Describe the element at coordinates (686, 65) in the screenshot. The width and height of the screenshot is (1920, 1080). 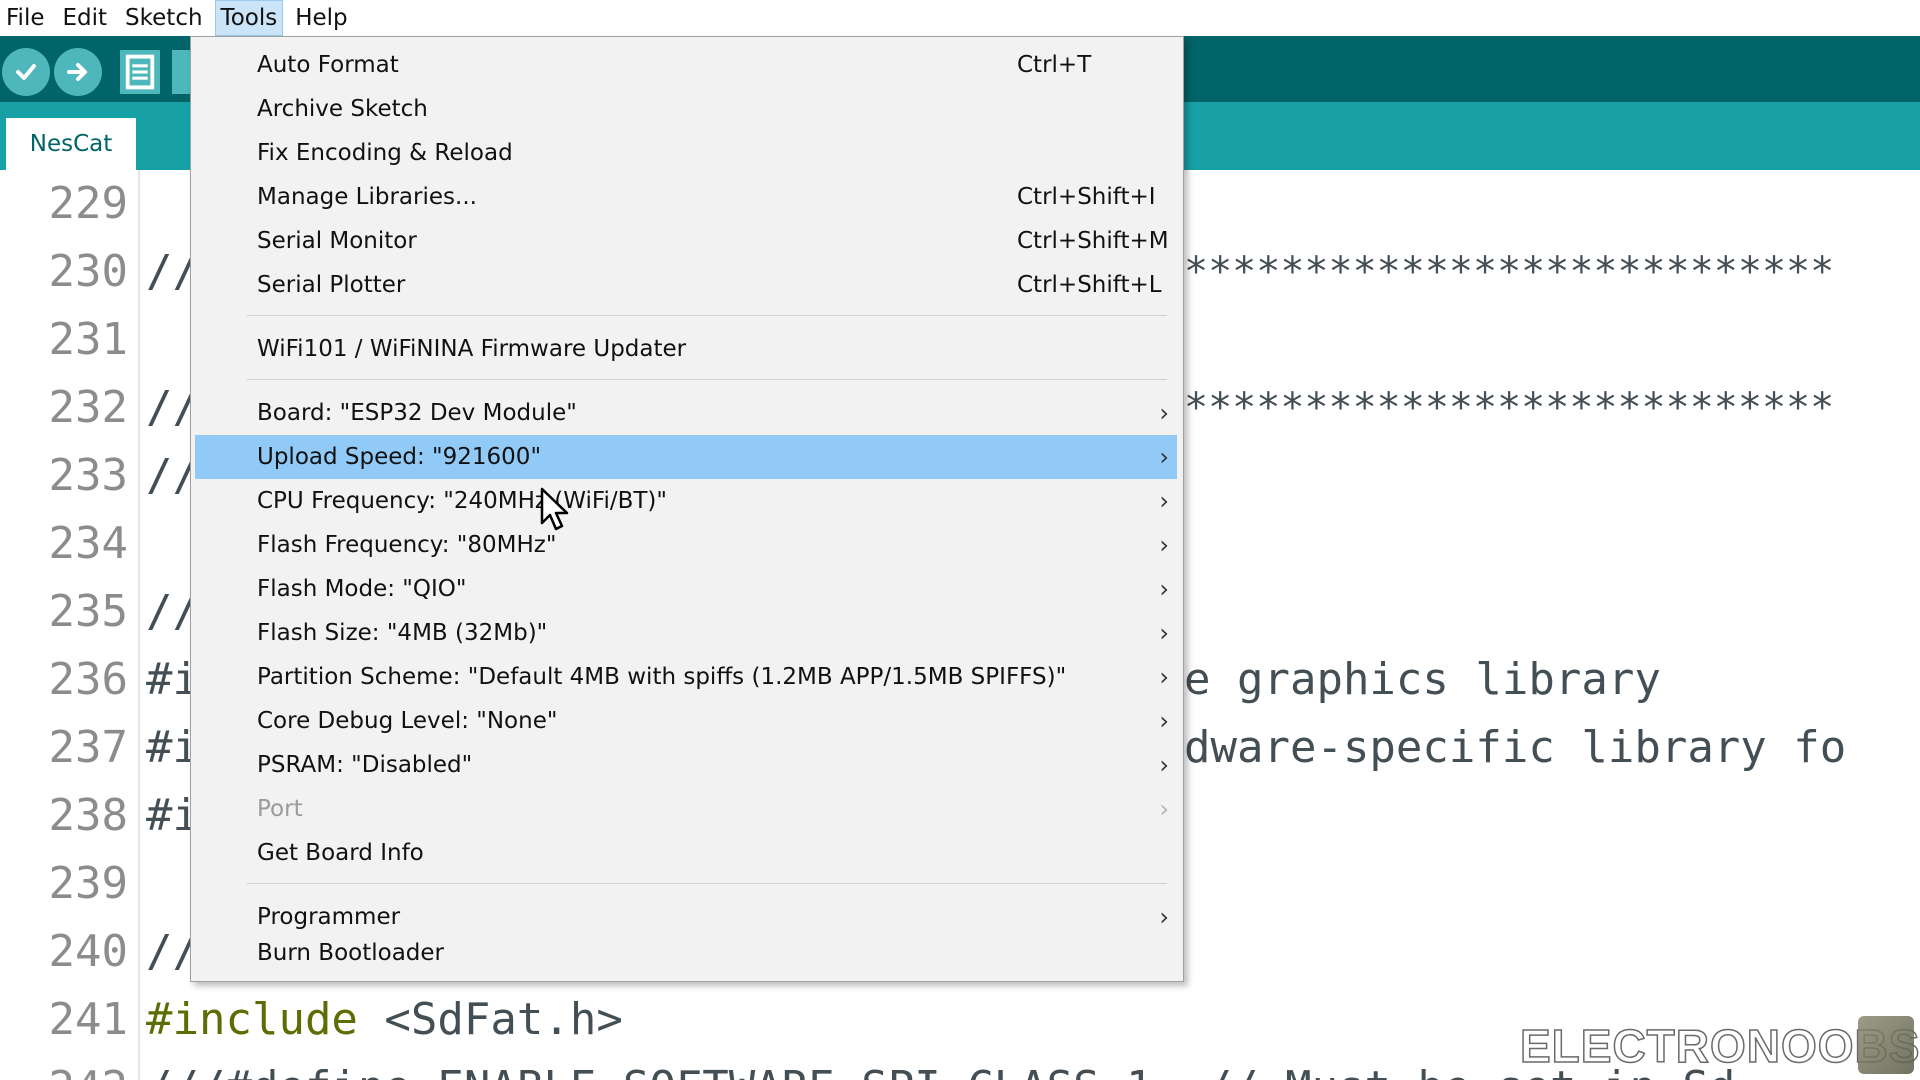
I see `menu-item-auto-format: Auto Format Ctrl+T` at that location.